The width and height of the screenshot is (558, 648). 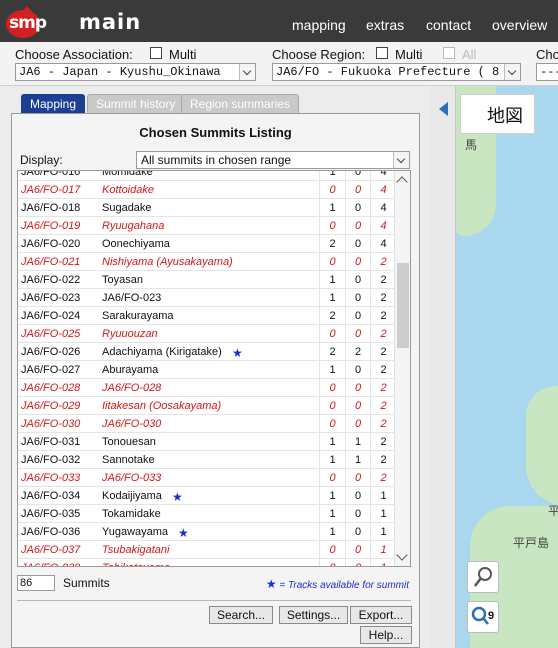 What do you see at coordinates (449, 53) in the screenshot?
I see `region-all-checkbox` at bounding box center [449, 53].